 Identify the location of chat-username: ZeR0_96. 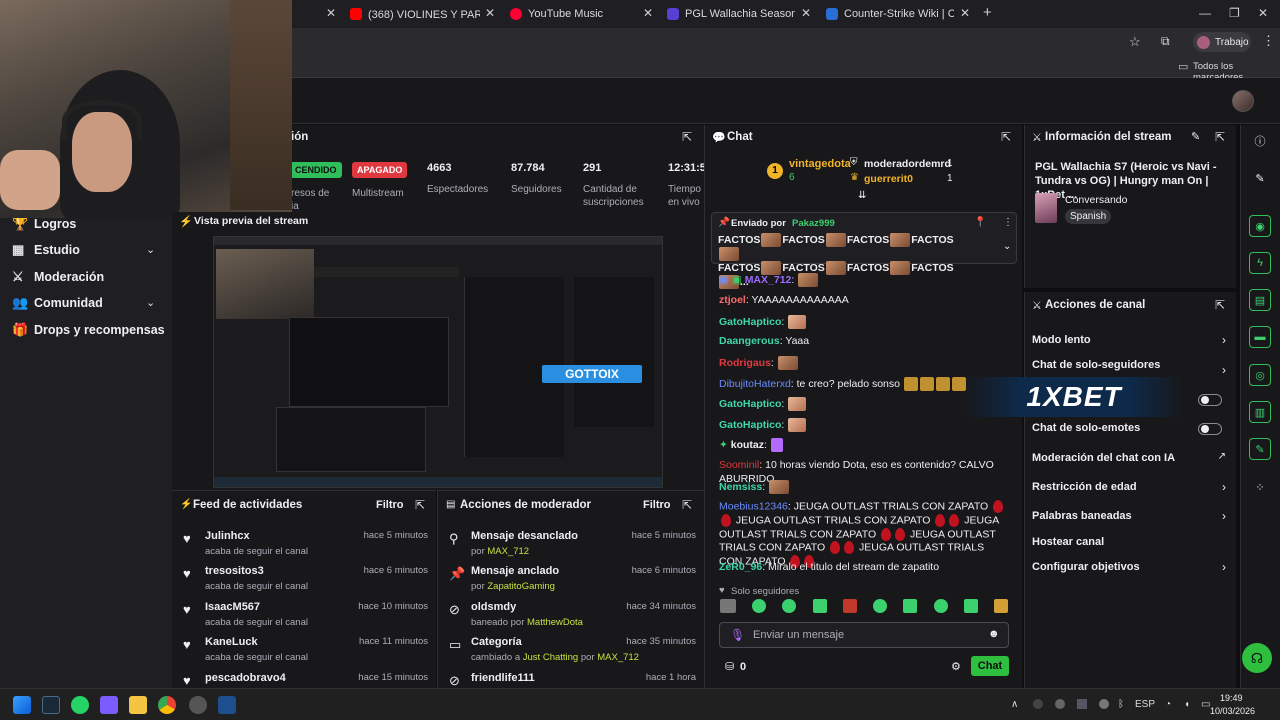
(740, 567).